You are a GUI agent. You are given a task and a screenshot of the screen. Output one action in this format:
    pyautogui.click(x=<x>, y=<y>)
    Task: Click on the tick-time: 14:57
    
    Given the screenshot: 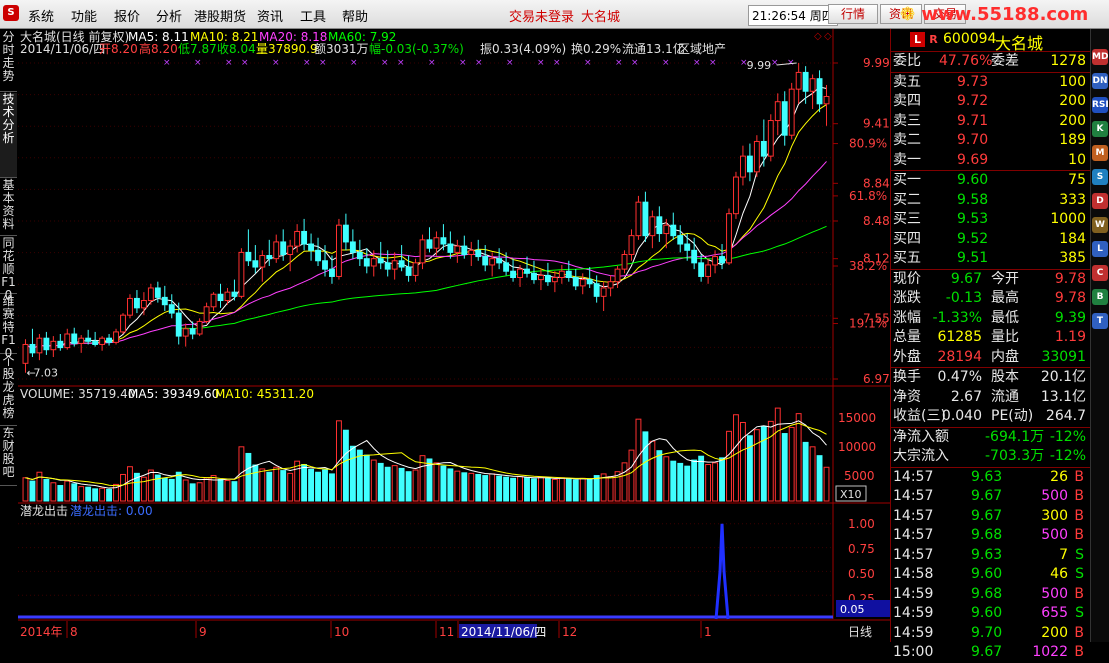 What is the action you would take?
    pyautogui.click(x=913, y=515)
    